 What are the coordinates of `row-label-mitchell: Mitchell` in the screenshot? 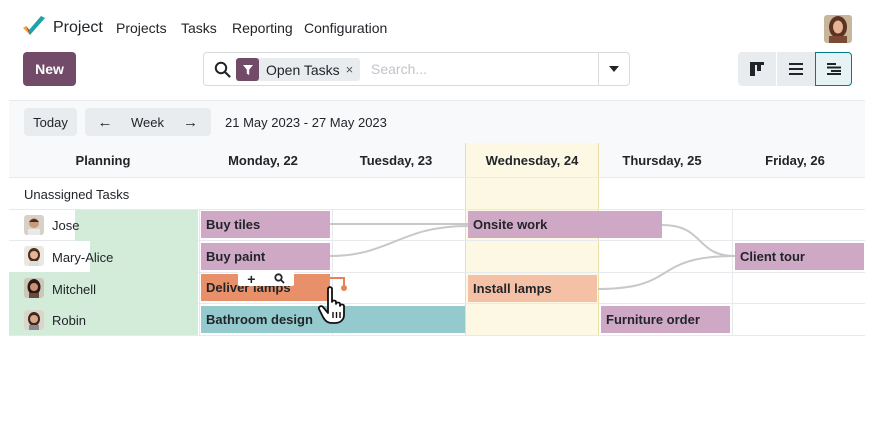 It's located at (74, 289).